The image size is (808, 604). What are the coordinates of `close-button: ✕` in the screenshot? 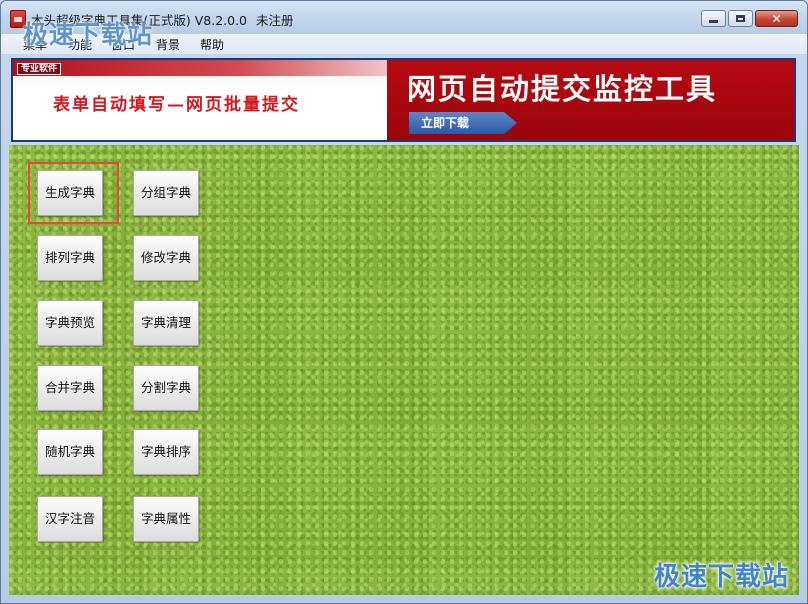 It's located at (776, 18).